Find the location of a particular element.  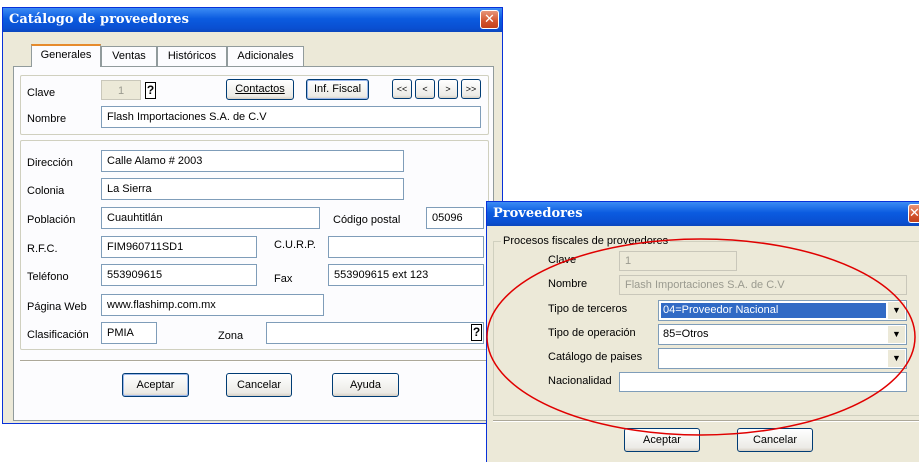

telefono-field: 553909615 is located at coordinates (179, 275).